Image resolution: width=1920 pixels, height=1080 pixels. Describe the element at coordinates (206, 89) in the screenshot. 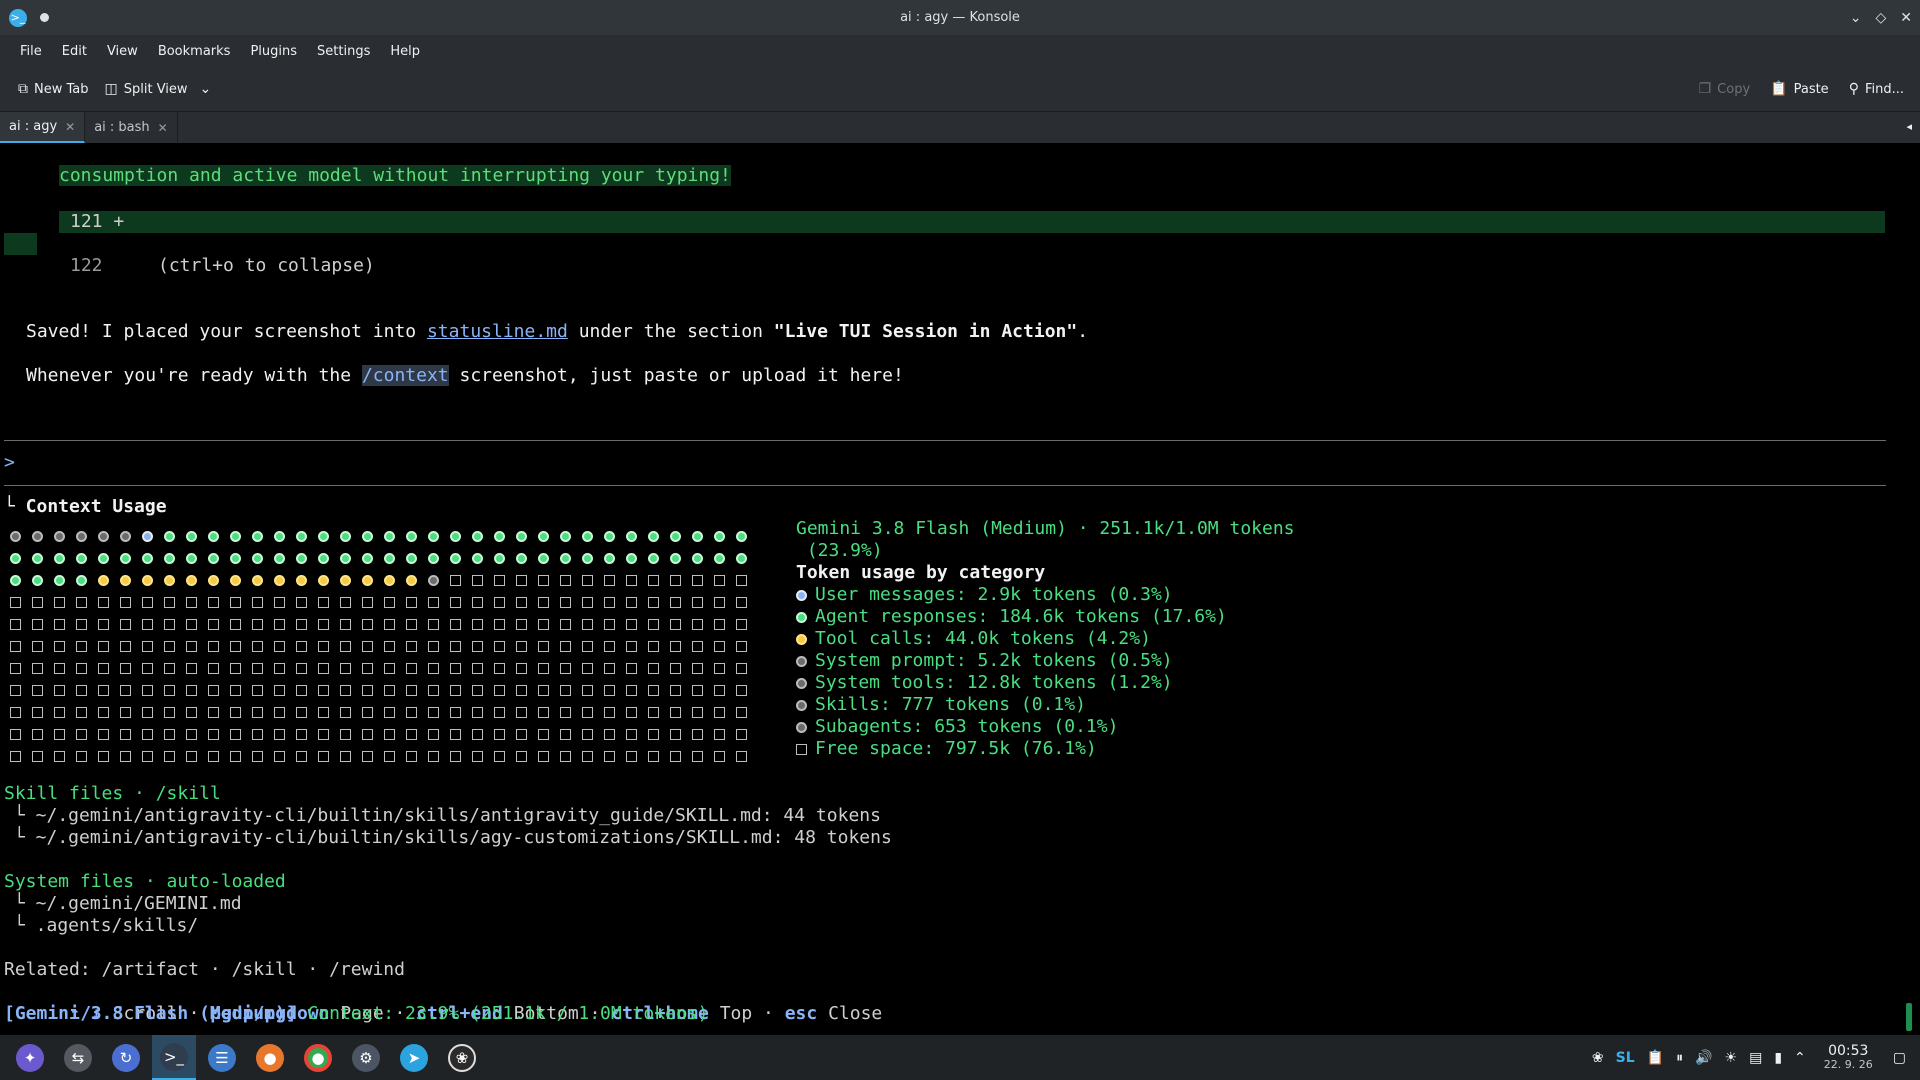

I see `chevron-down-icon: ⌄` at that location.